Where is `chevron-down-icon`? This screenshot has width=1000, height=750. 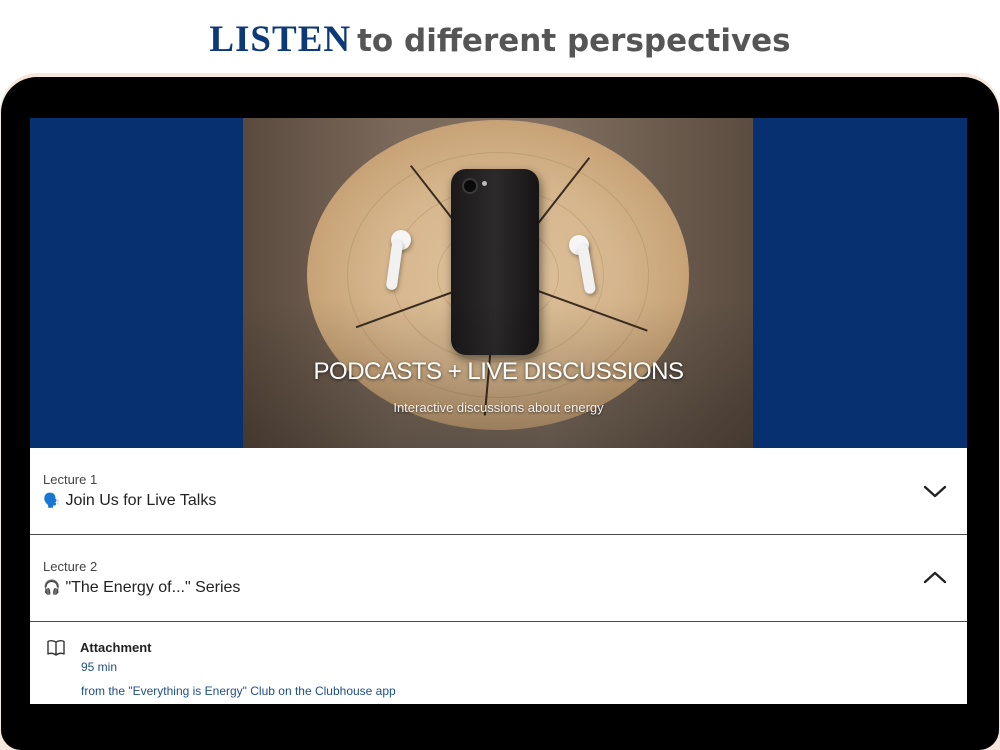
chevron-down-icon is located at coordinates (935, 491).